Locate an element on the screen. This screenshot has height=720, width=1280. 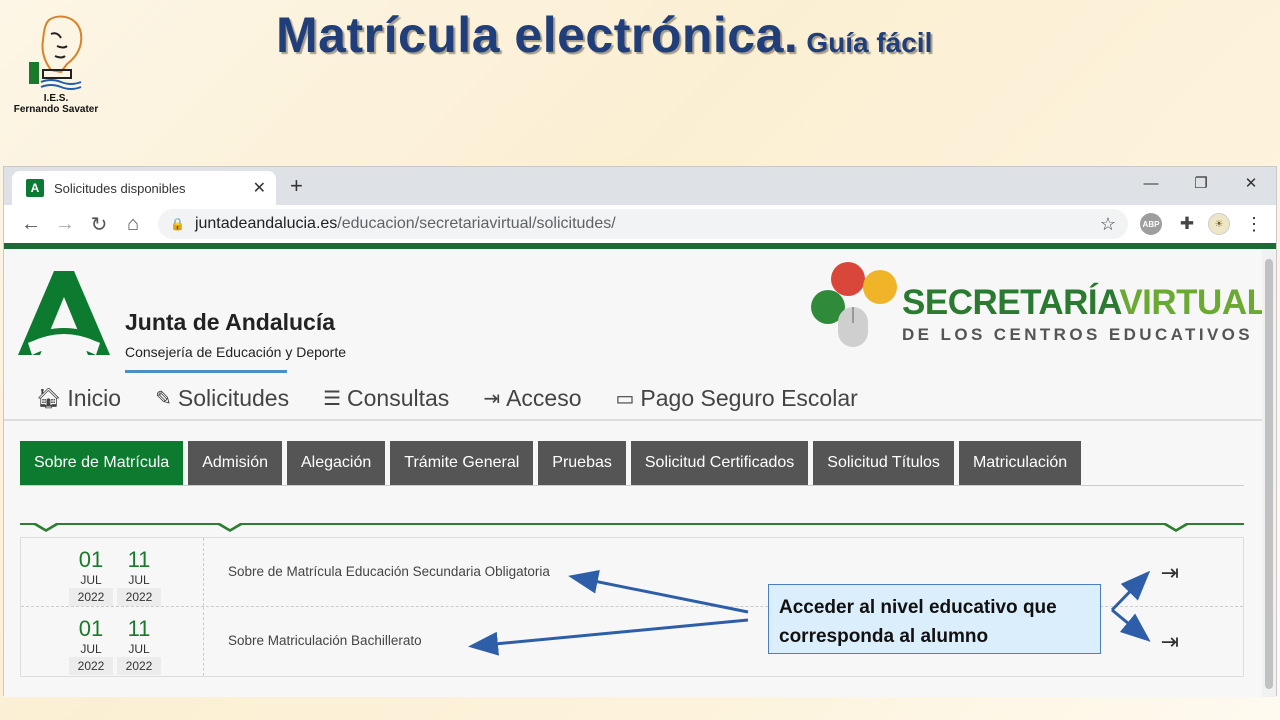
arrow-to-enter-bach-icon is located at coordinates (1131, 625).